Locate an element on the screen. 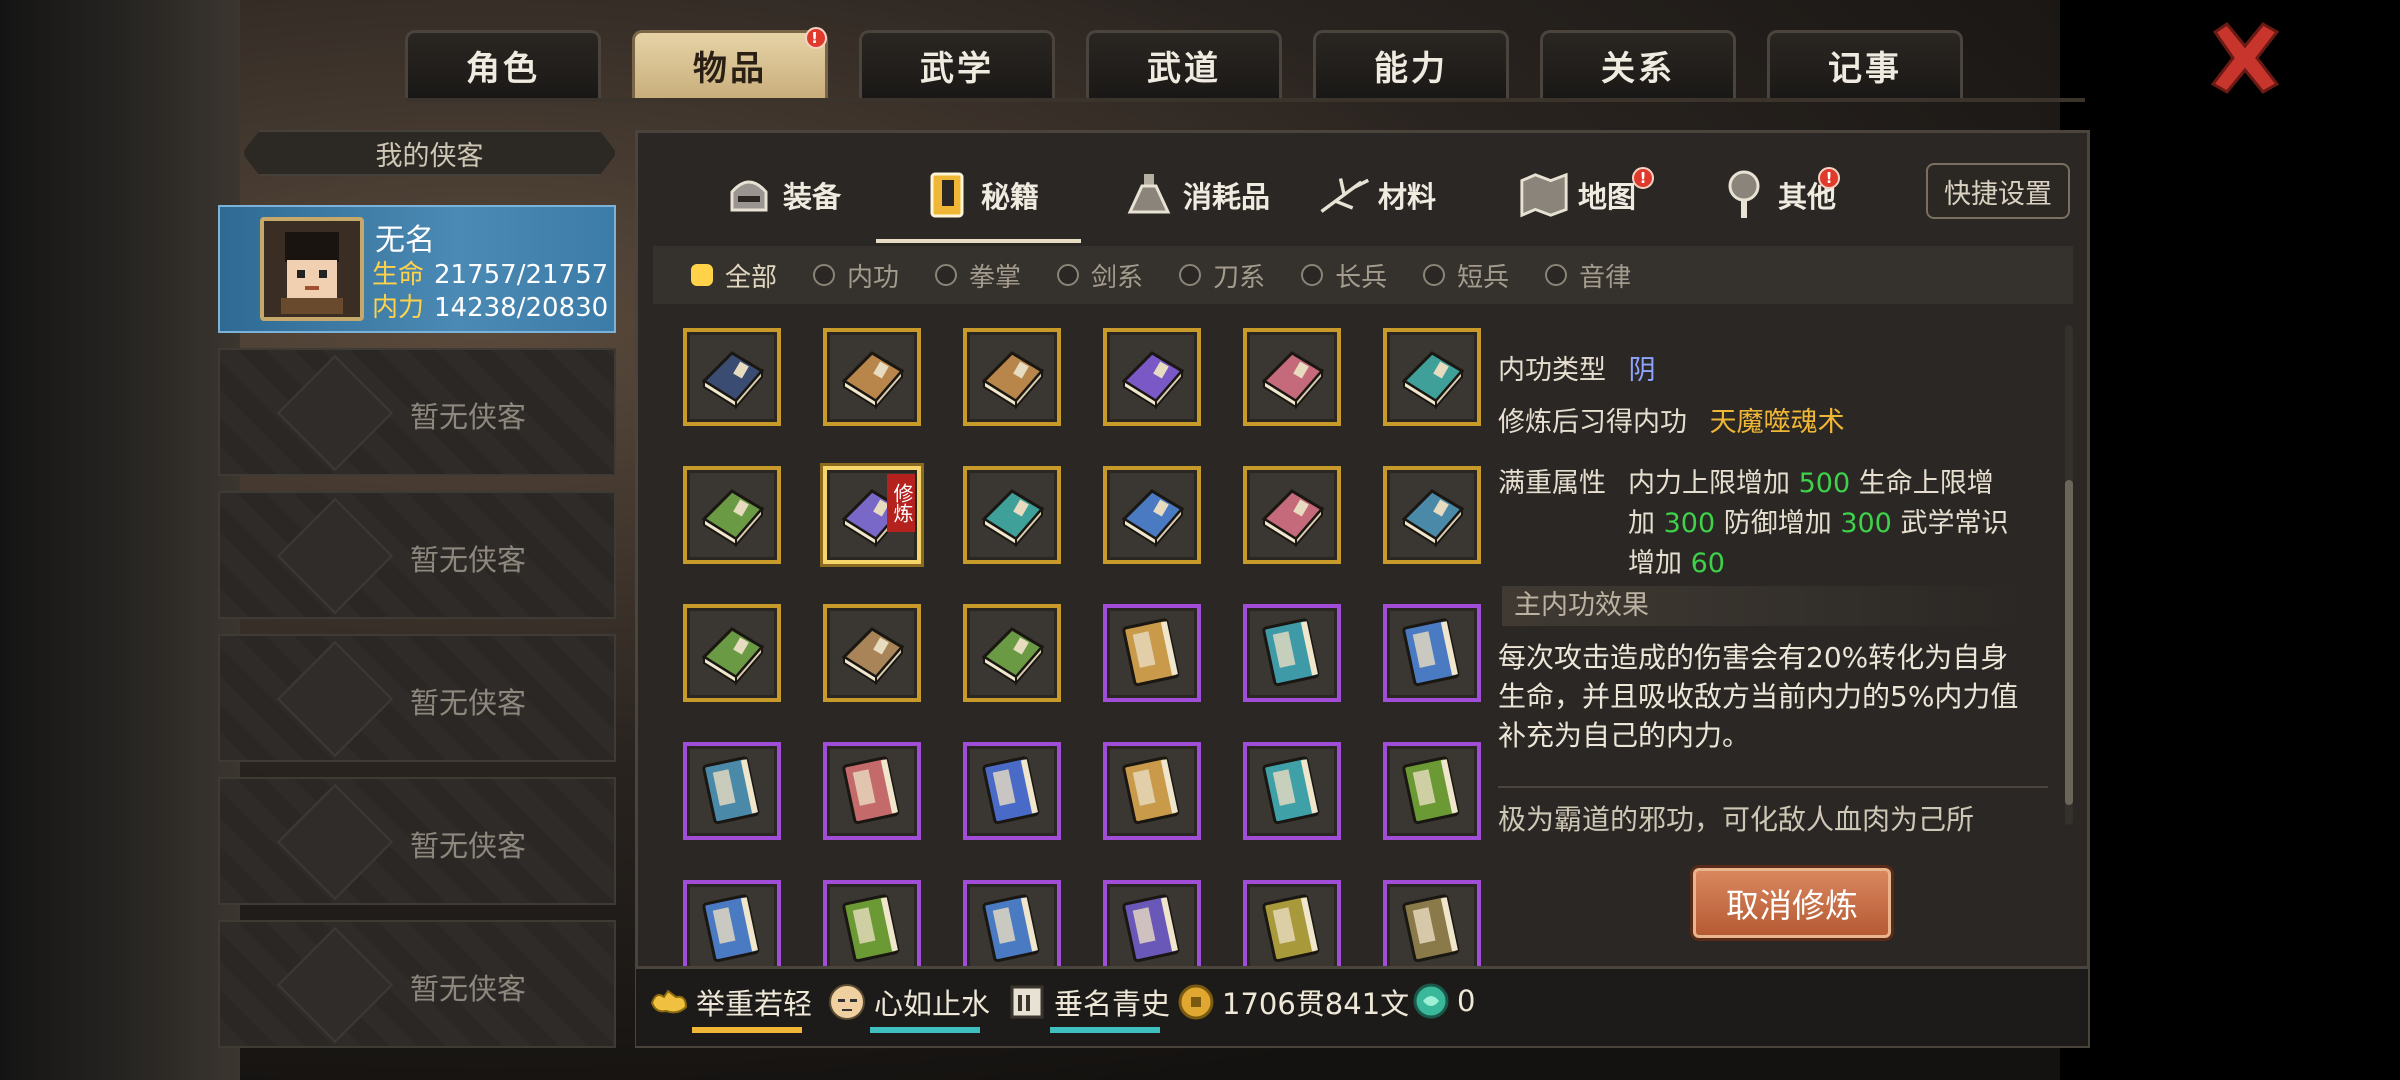 The height and width of the screenshot is (1080, 2400). equipment-icon is located at coordinates (749, 195).